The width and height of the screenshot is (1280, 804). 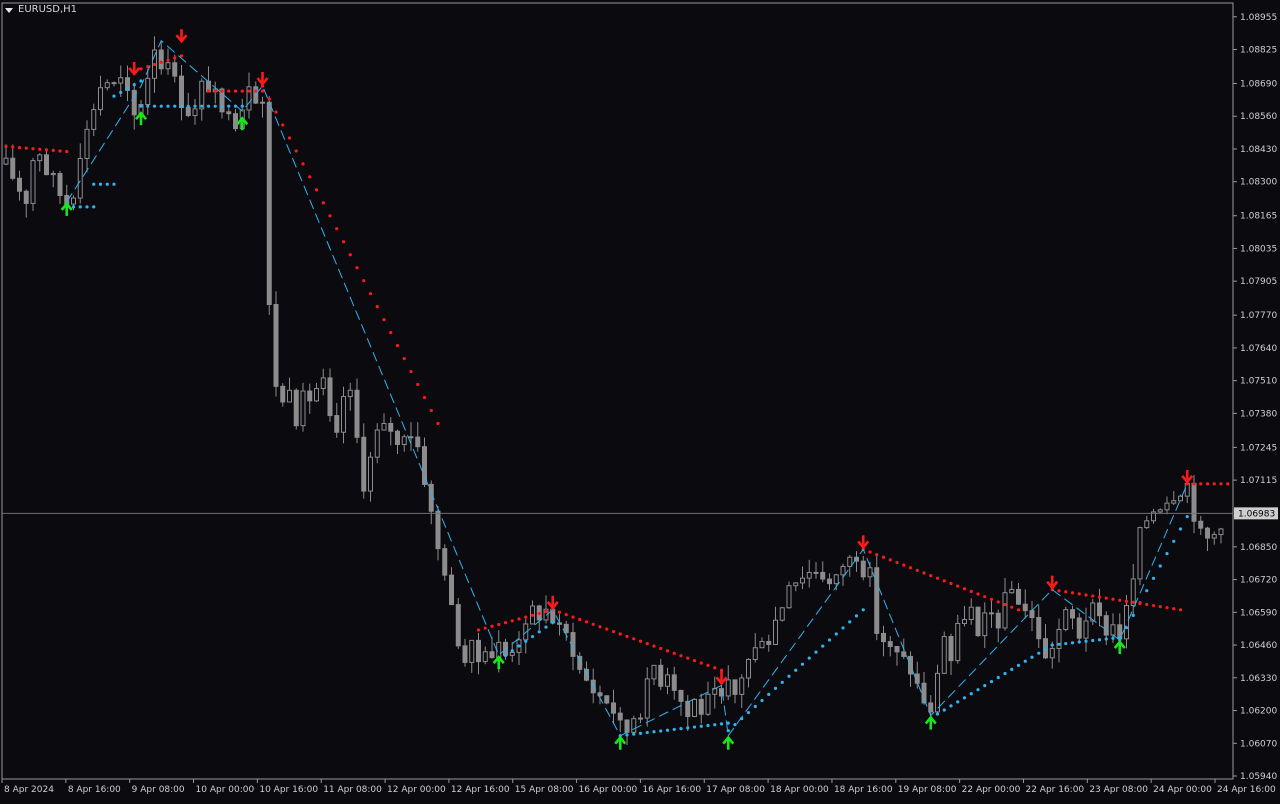 I want to click on price-tick-label: 1.06720, so click(x=1258, y=581).